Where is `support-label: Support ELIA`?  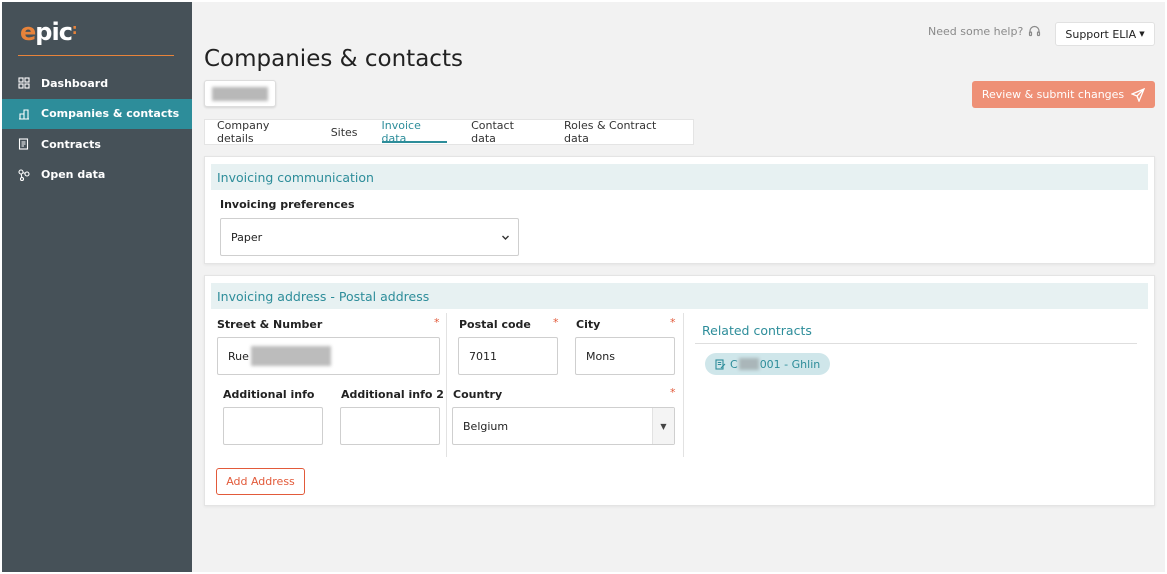
support-label: Support ELIA is located at coordinates (1101, 34).